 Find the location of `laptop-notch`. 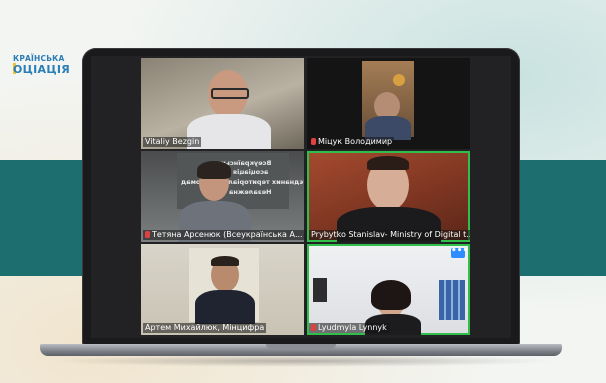

laptop-notch is located at coordinates (301, 346).